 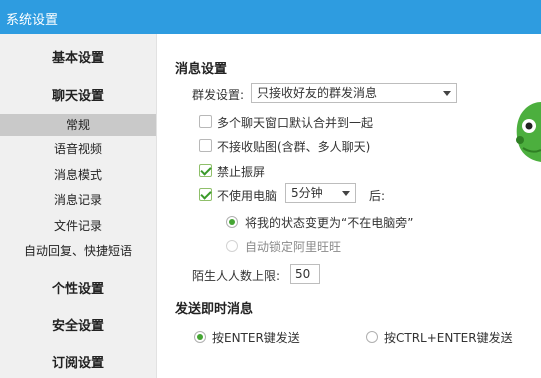 I want to click on title-bar: 系统设置, so click(x=270, y=17).